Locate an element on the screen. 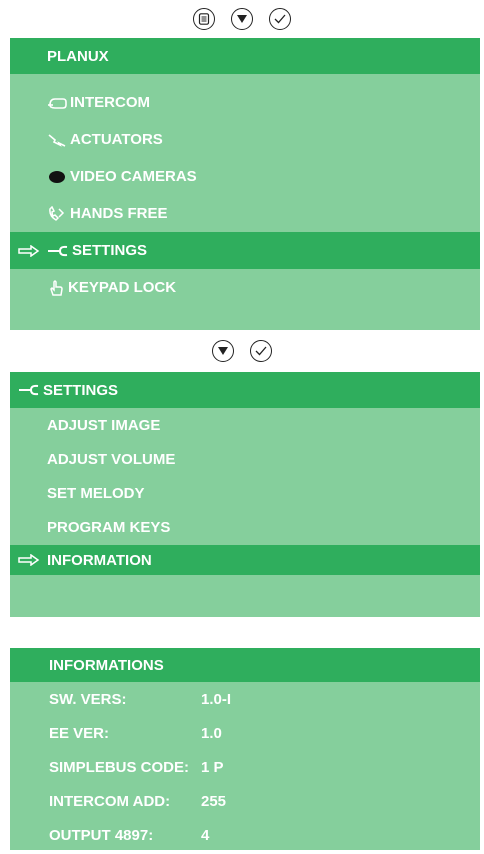 The width and height of the screenshot is (484, 854). info-row: EE VER: 1.0 is located at coordinates (245, 733).